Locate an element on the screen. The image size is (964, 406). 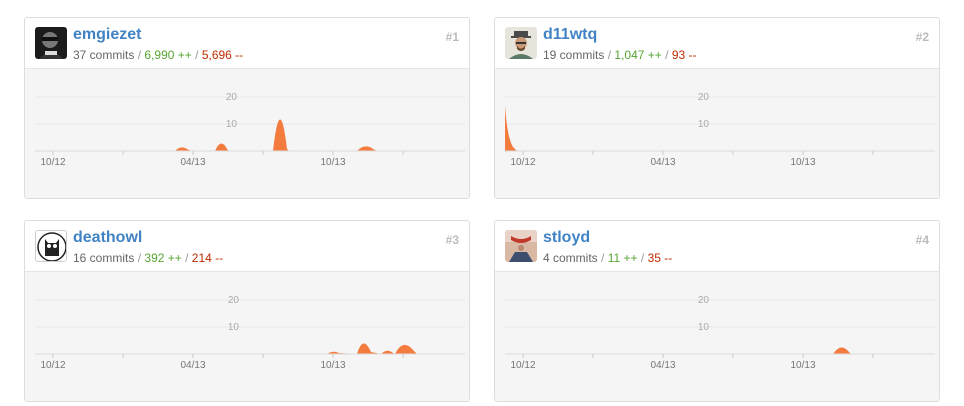
contributor-stats: 4 commits / 11 ++ / 35 -- is located at coordinates (607, 258).